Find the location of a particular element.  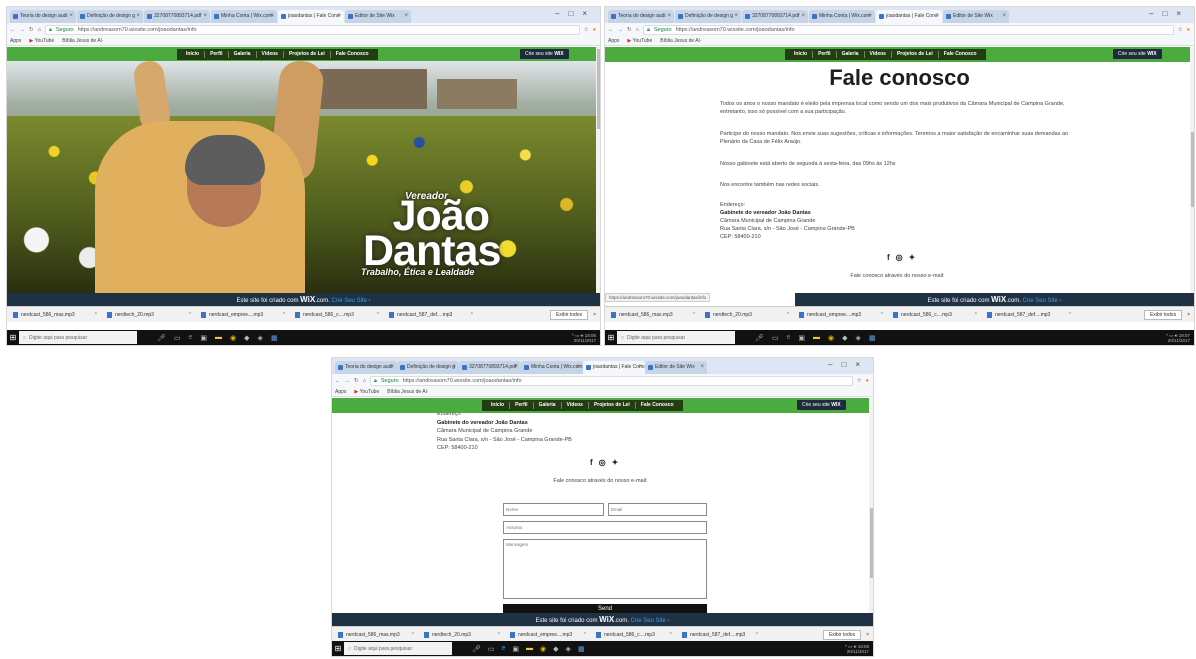

store-icon: ▣ is located at coordinates (801, 338).